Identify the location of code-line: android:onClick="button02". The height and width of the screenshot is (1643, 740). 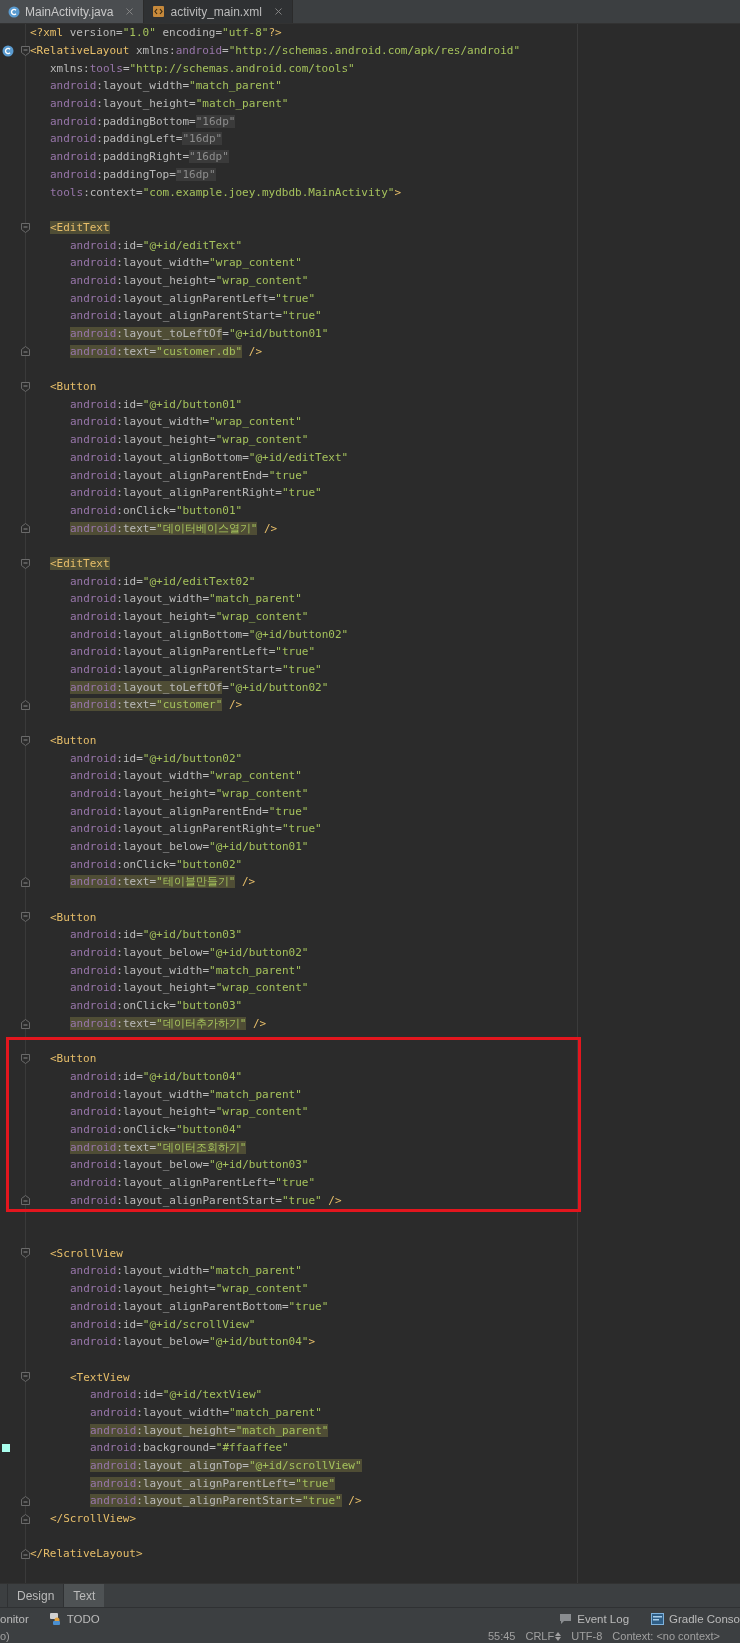
(156, 864).